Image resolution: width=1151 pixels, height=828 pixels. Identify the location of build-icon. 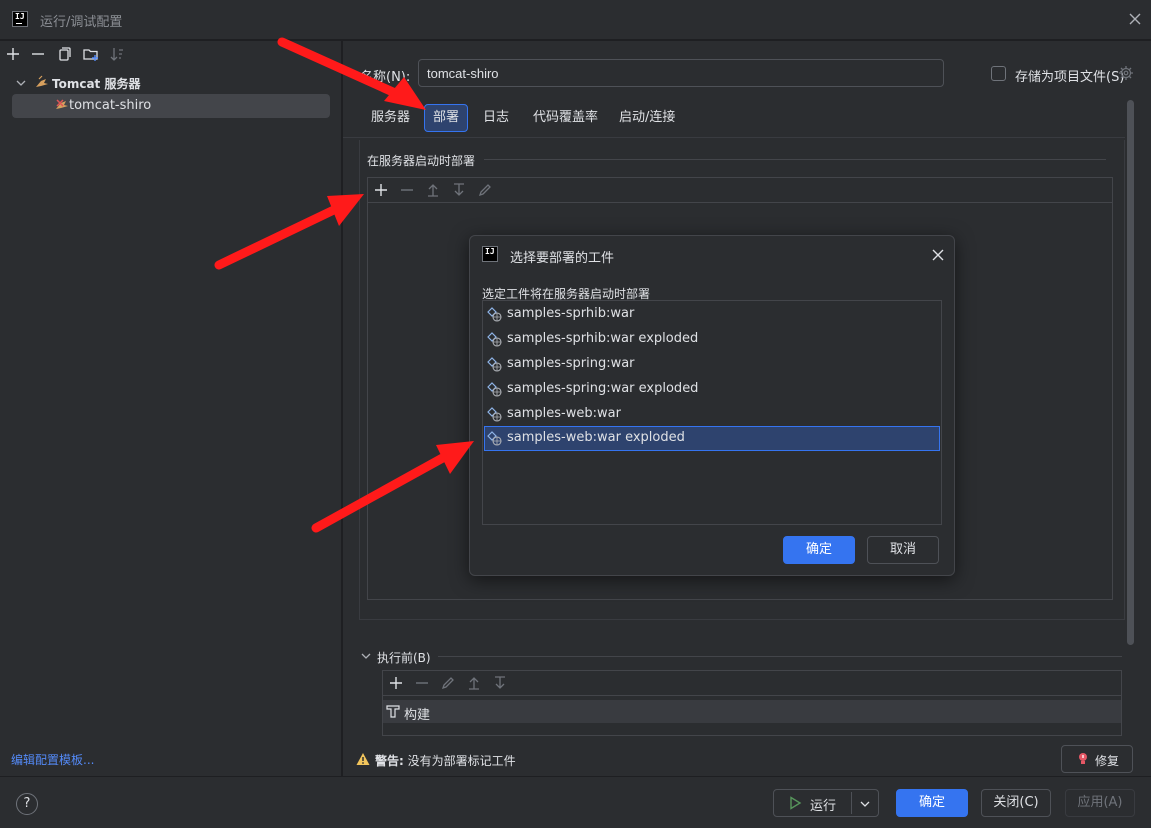
(393, 711).